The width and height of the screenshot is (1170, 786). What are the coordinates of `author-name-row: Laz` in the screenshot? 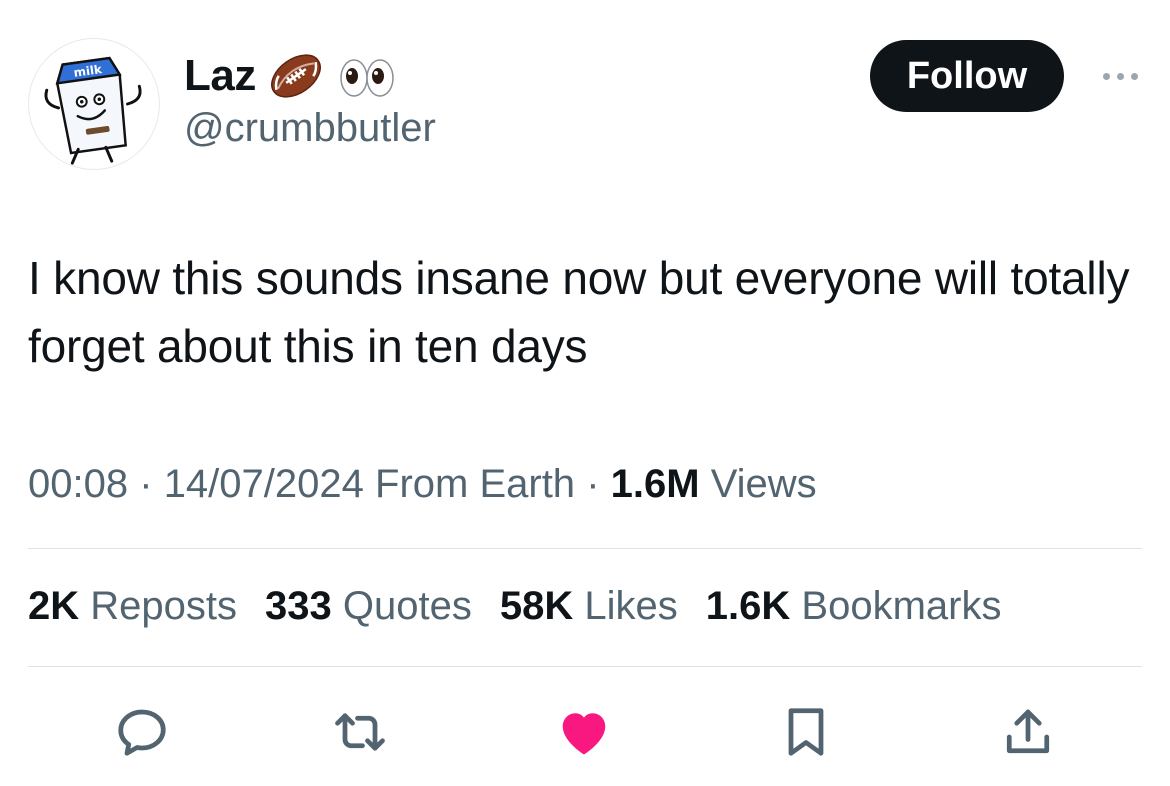 It's located at (290, 76).